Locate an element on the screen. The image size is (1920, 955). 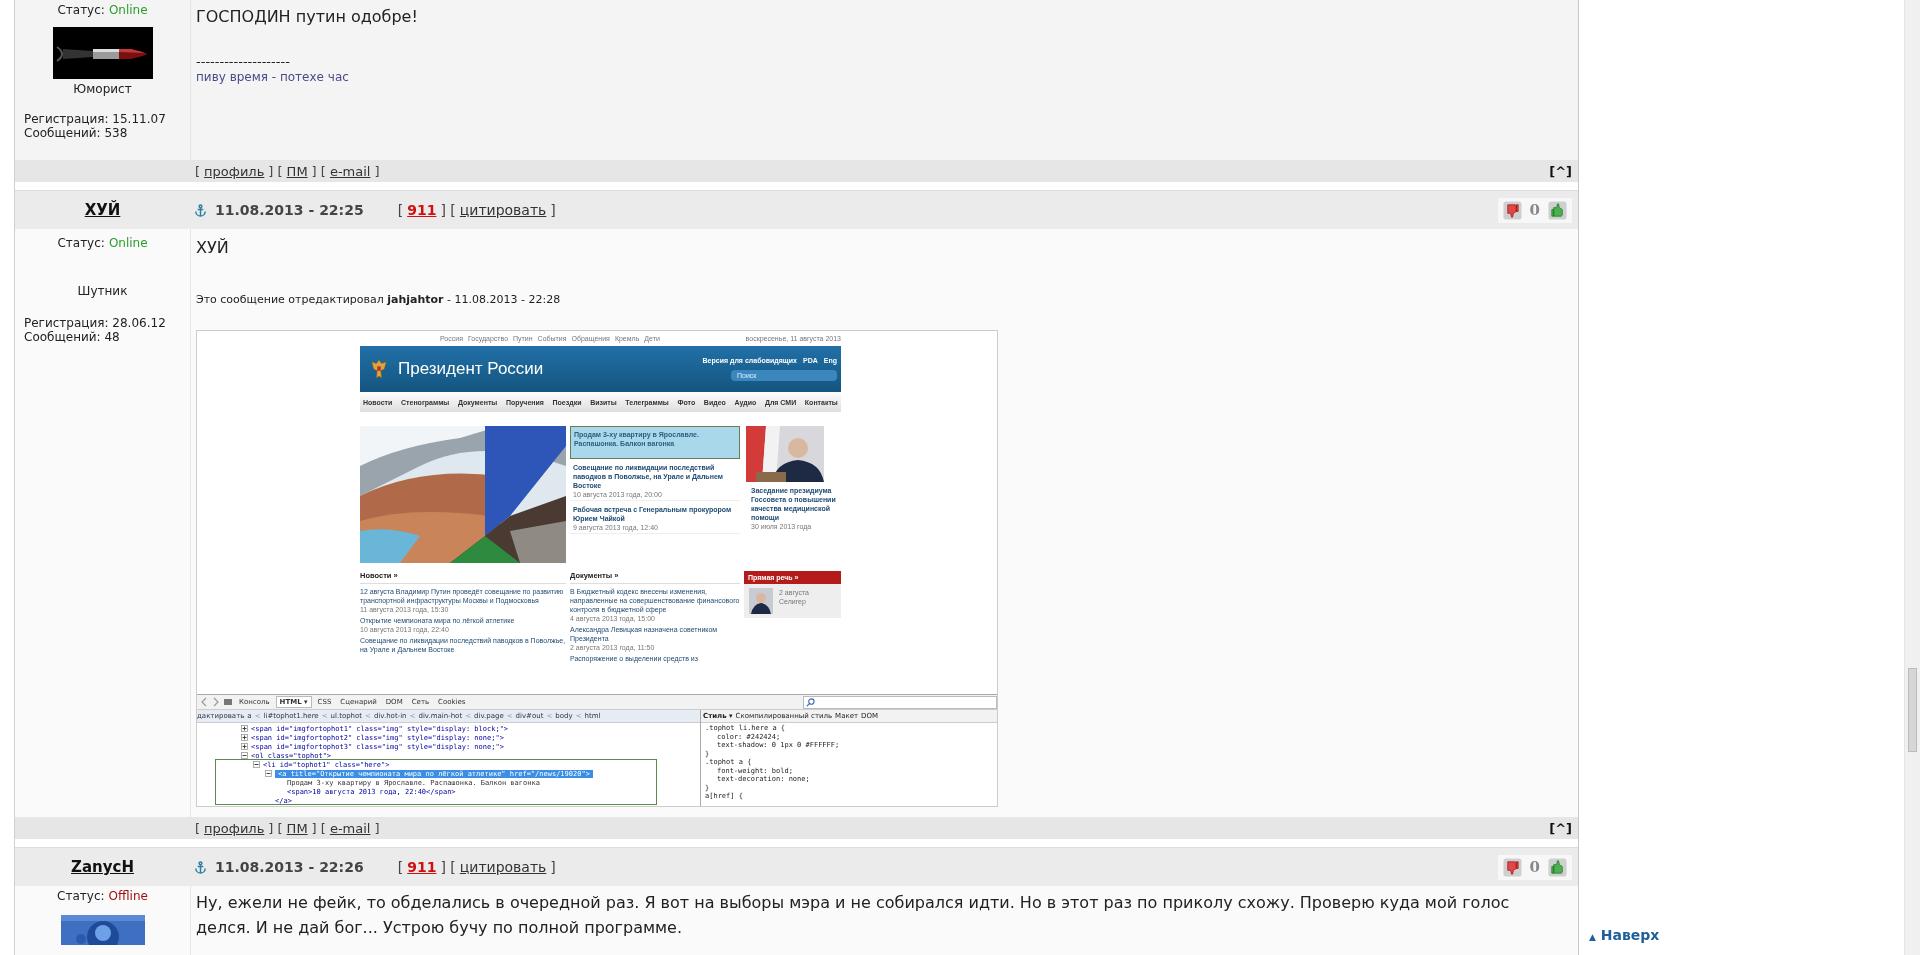
post-date: 11.08.2013 - 22:25 is located at coordinates (289, 210).